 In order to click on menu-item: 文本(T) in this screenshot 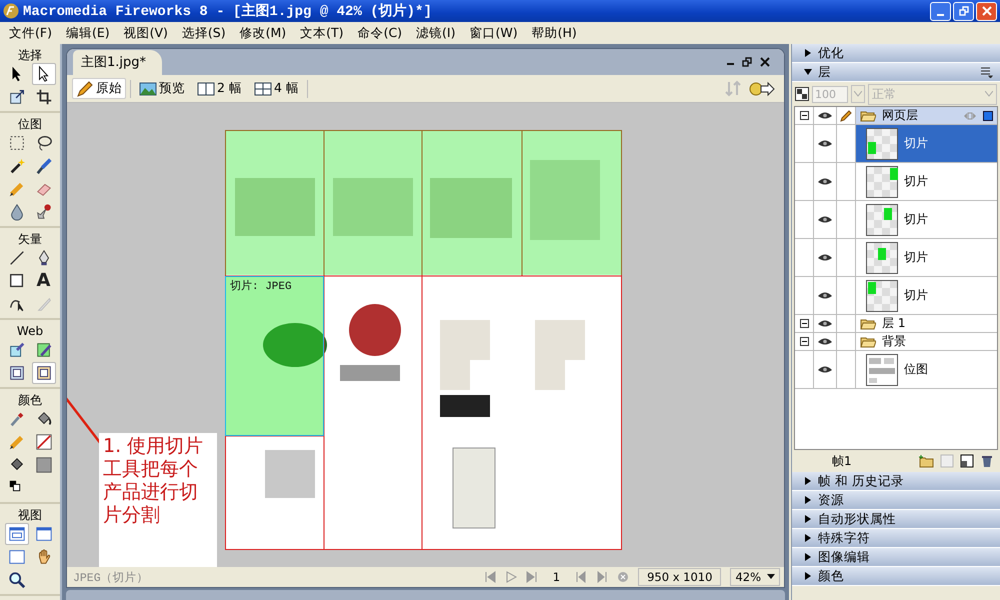, I will do `click(322, 33)`.